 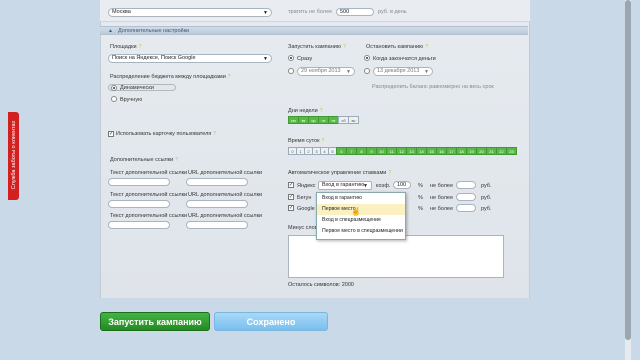 What do you see at coordinates (131, 100) in the screenshot?
I see `budget-manual-label: Вручную` at bounding box center [131, 100].